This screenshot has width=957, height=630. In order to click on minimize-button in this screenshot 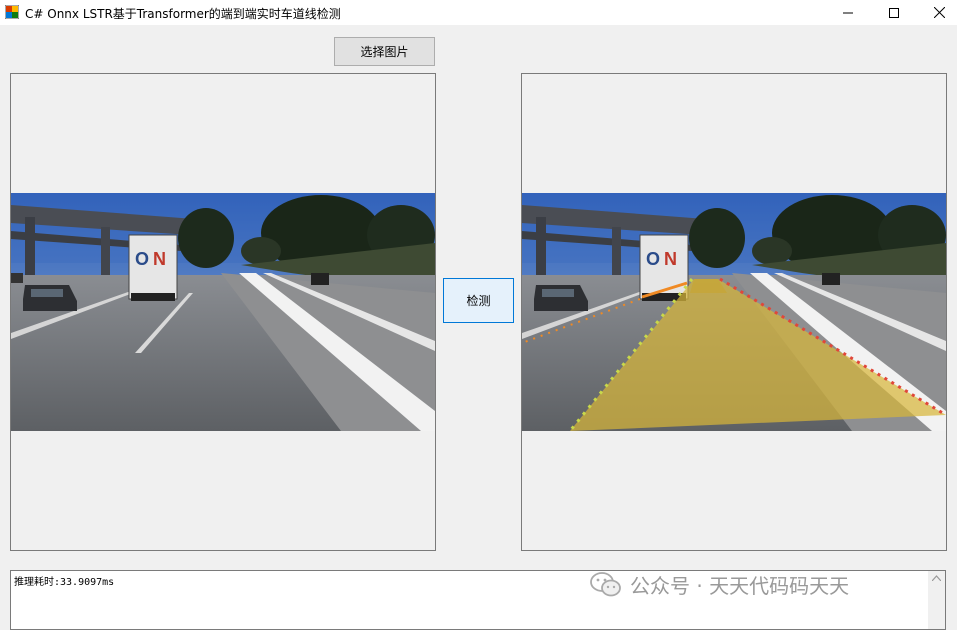, I will do `click(848, 12)`.